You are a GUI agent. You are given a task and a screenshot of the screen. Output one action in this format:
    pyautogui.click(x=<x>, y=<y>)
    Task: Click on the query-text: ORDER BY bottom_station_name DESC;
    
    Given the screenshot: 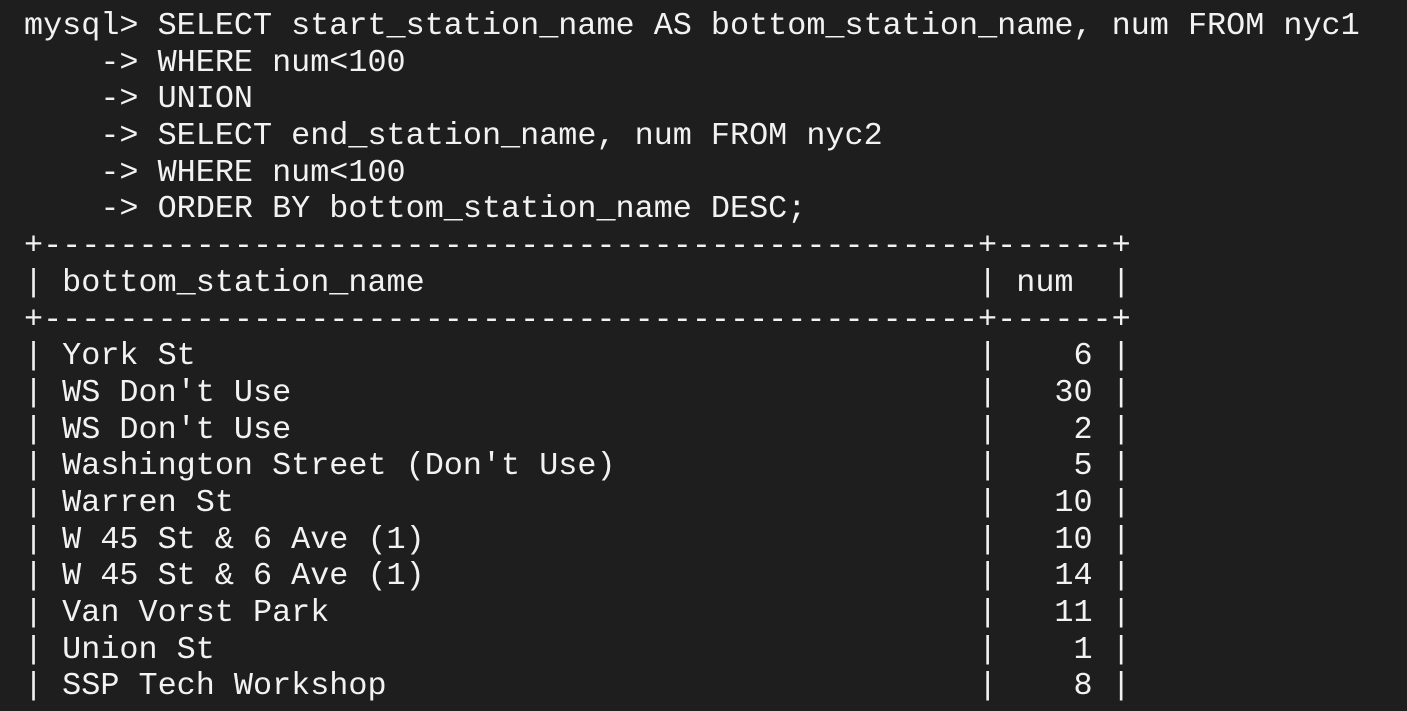 What is the action you would take?
    pyautogui.click(x=482, y=209)
    